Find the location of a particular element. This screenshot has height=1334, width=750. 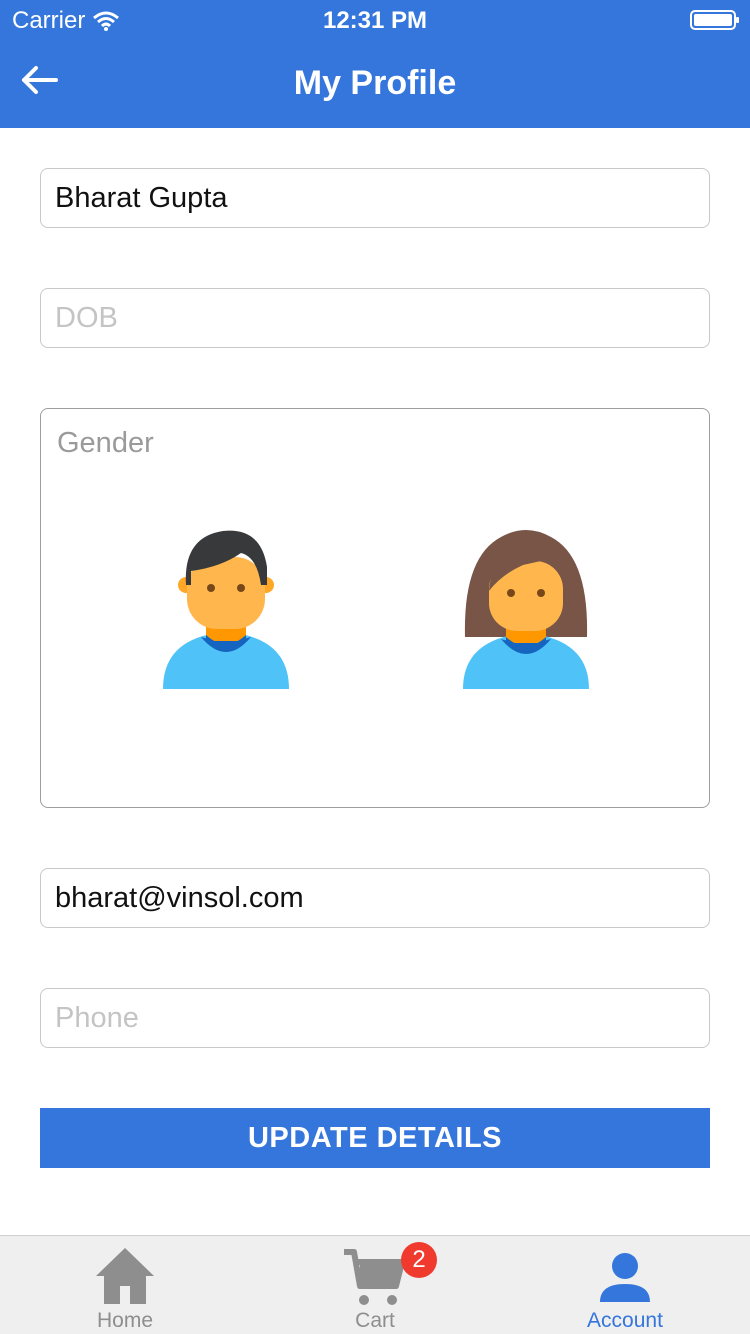

phone-field is located at coordinates (375, 1018).